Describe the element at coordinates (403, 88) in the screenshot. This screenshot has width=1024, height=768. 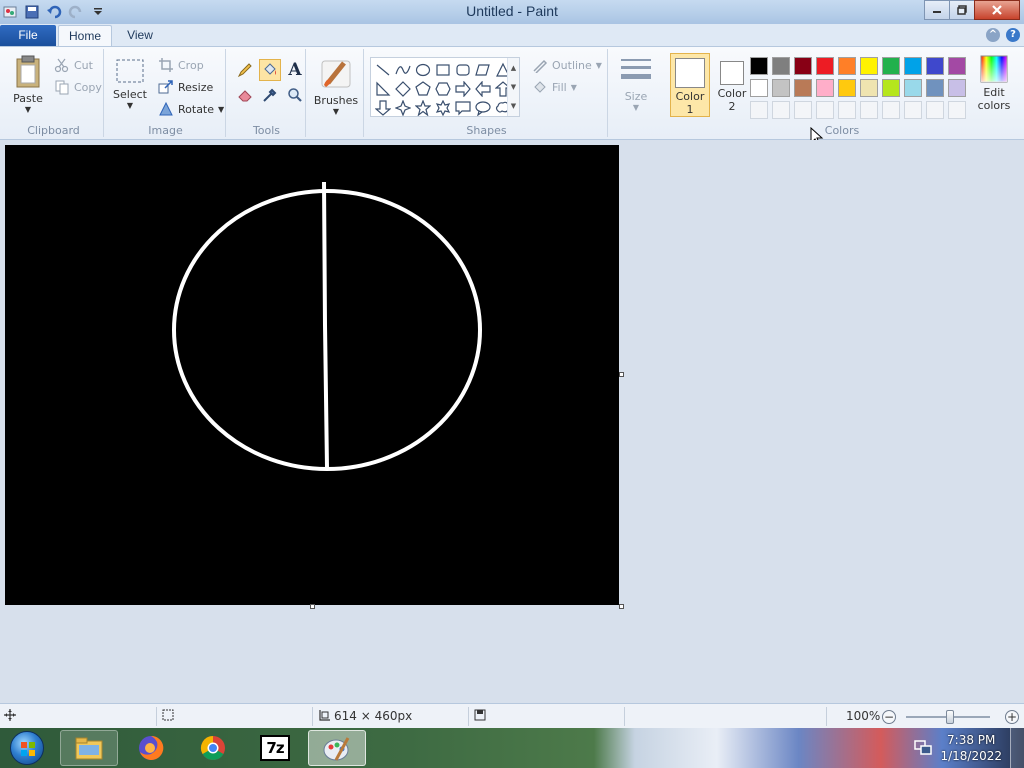
I see `diamond-shape-icon` at that location.